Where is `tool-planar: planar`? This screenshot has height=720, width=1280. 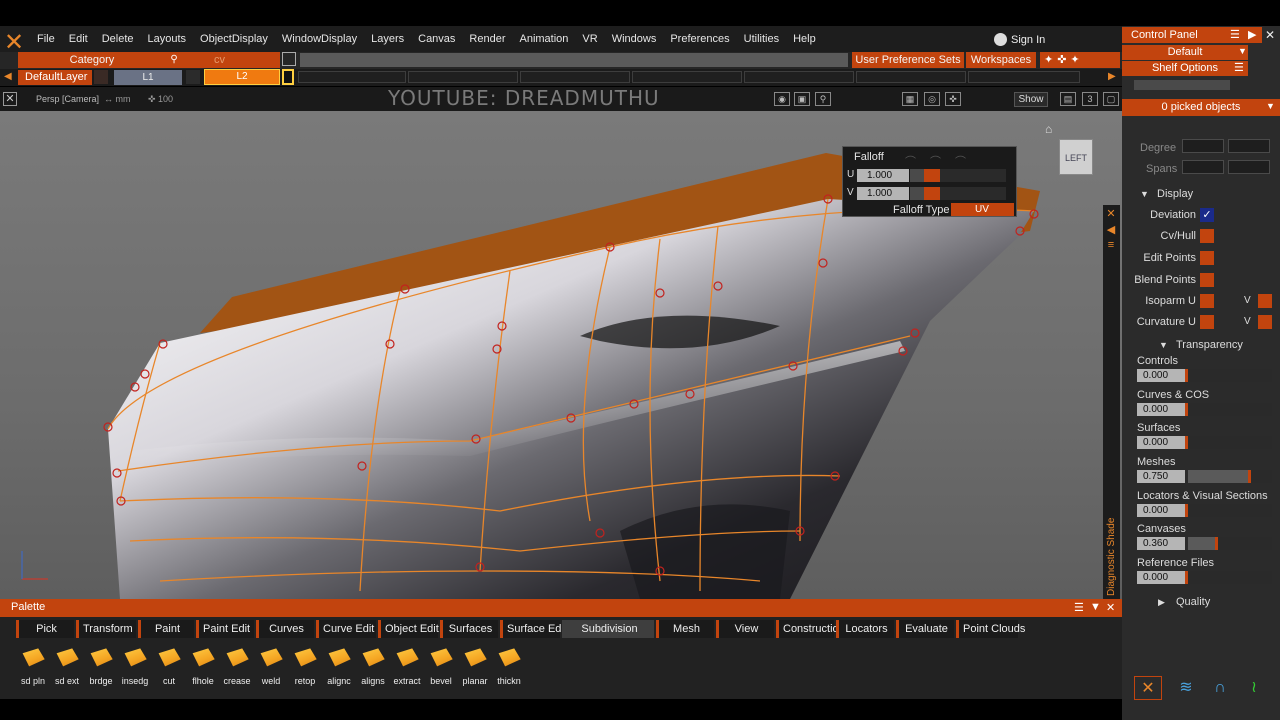
tool-planar: planar is located at coordinates (475, 667).